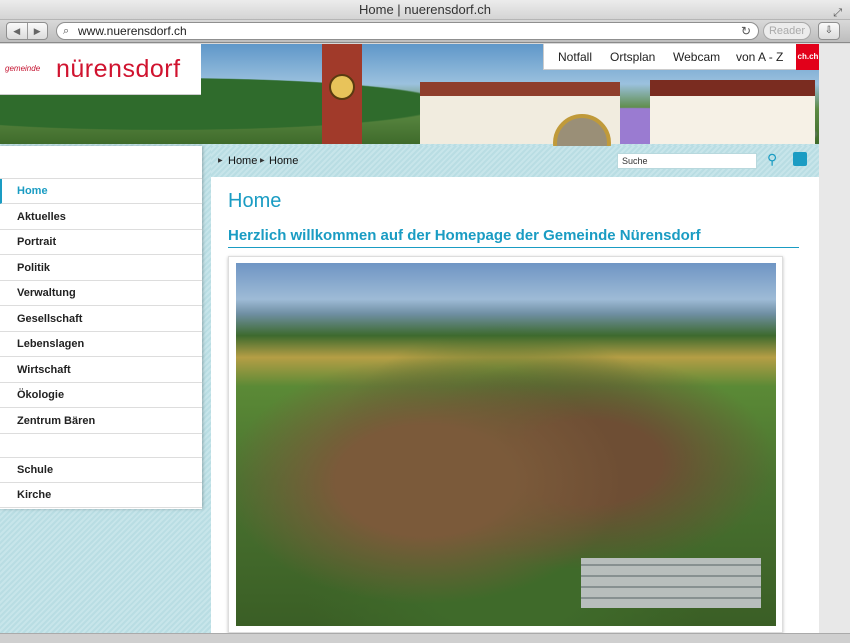 Image resolution: width=850 pixels, height=643 pixels. Describe the element at coordinates (118, 69) in the screenshot. I see `logo-main-text: nürensdorf` at that location.